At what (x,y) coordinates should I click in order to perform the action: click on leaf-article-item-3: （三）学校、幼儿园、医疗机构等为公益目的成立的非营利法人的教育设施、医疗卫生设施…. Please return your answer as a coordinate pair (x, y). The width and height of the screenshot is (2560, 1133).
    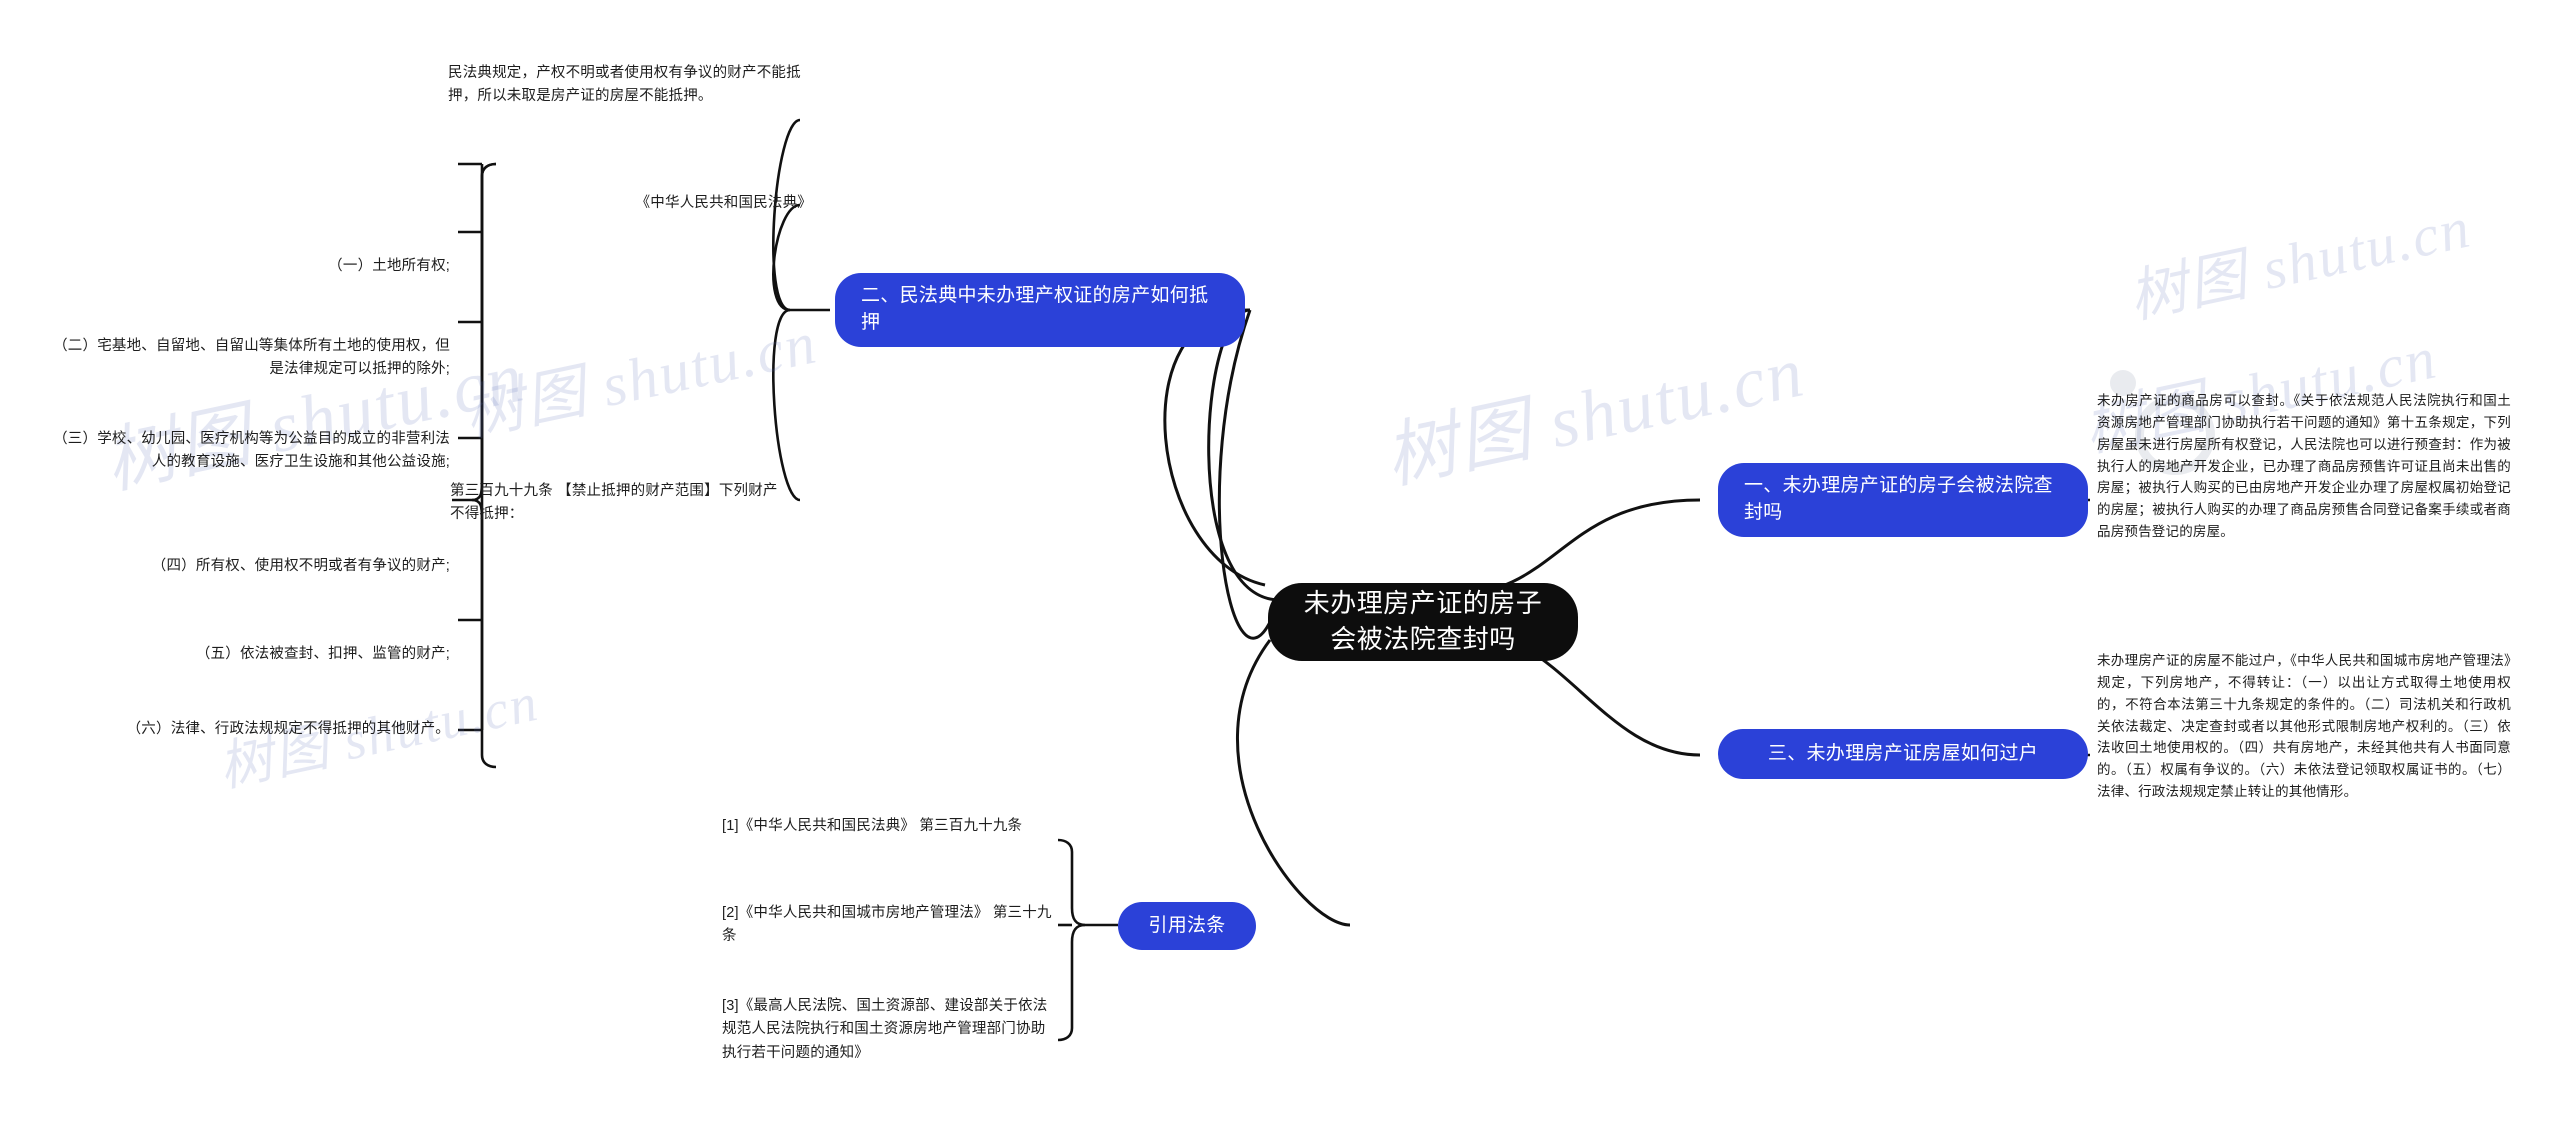
    Looking at the image, I should click on (251, 451).